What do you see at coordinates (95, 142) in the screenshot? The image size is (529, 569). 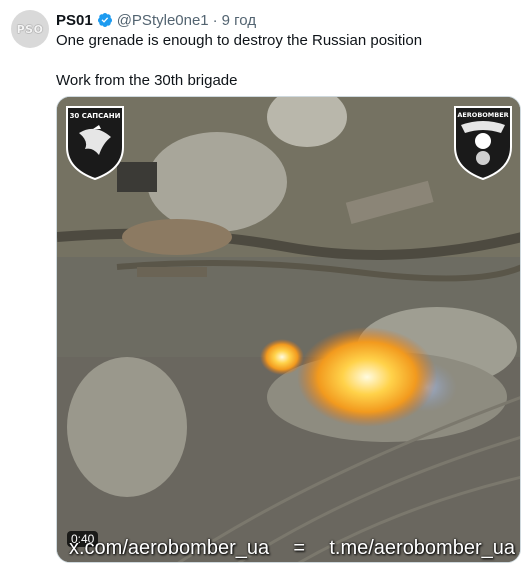 I see `brigade-emblem-logo: 30 САПСАНИ` at bounding box center [95, 142].